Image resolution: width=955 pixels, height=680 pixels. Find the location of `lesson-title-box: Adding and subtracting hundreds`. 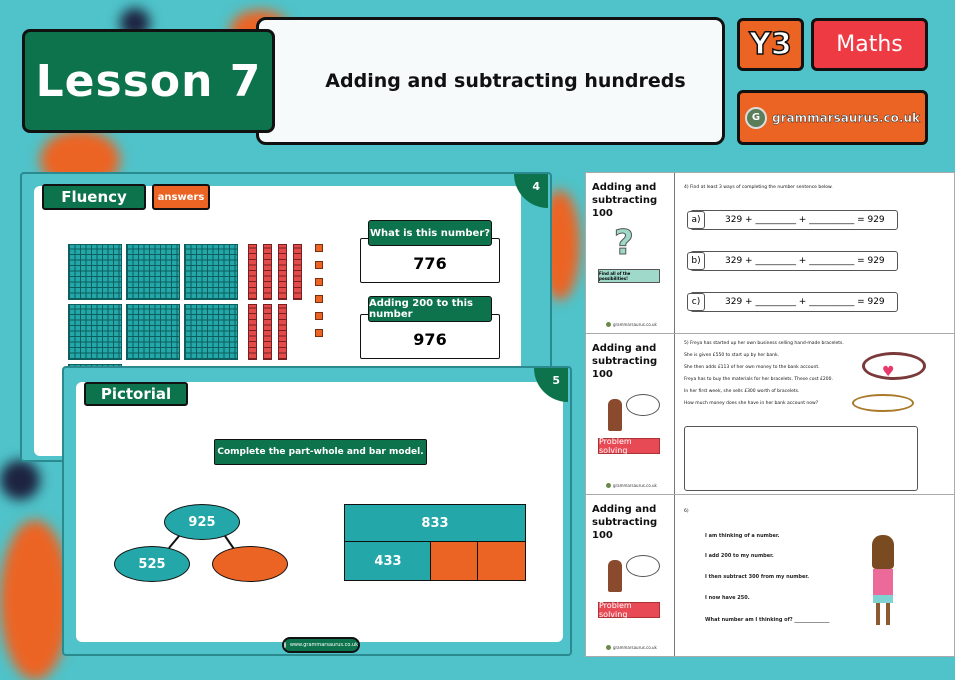

lesson-title-box: Adding and subtracting hundreds is located at coordinates (490, 81).